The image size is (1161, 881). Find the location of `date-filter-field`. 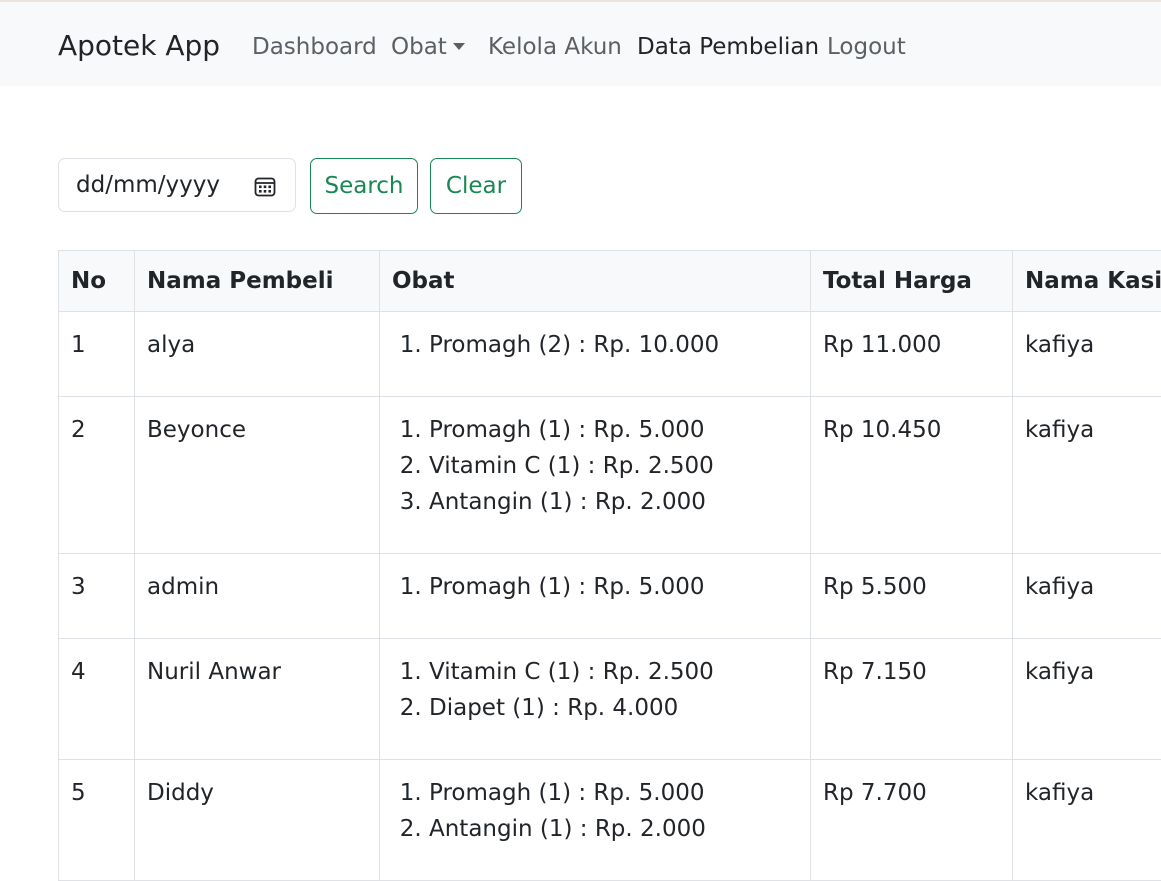

date-filter-field is located at coordinates (177, 185).